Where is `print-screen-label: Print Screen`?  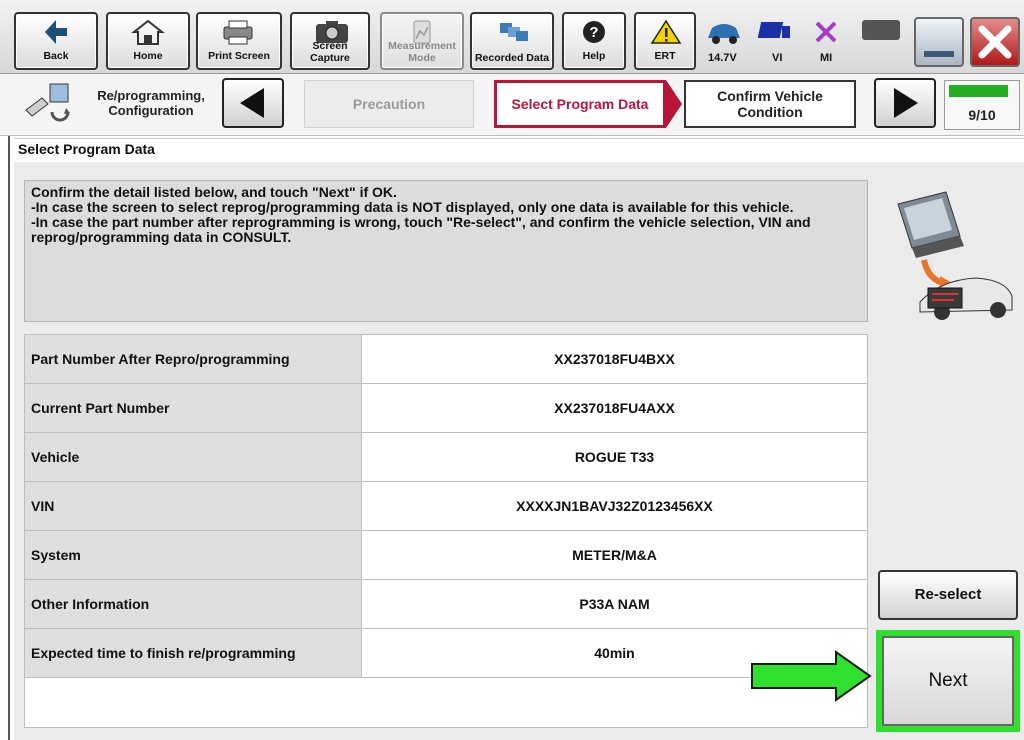 print-screen-label: Print Screen is located at coordinates (239, 56).